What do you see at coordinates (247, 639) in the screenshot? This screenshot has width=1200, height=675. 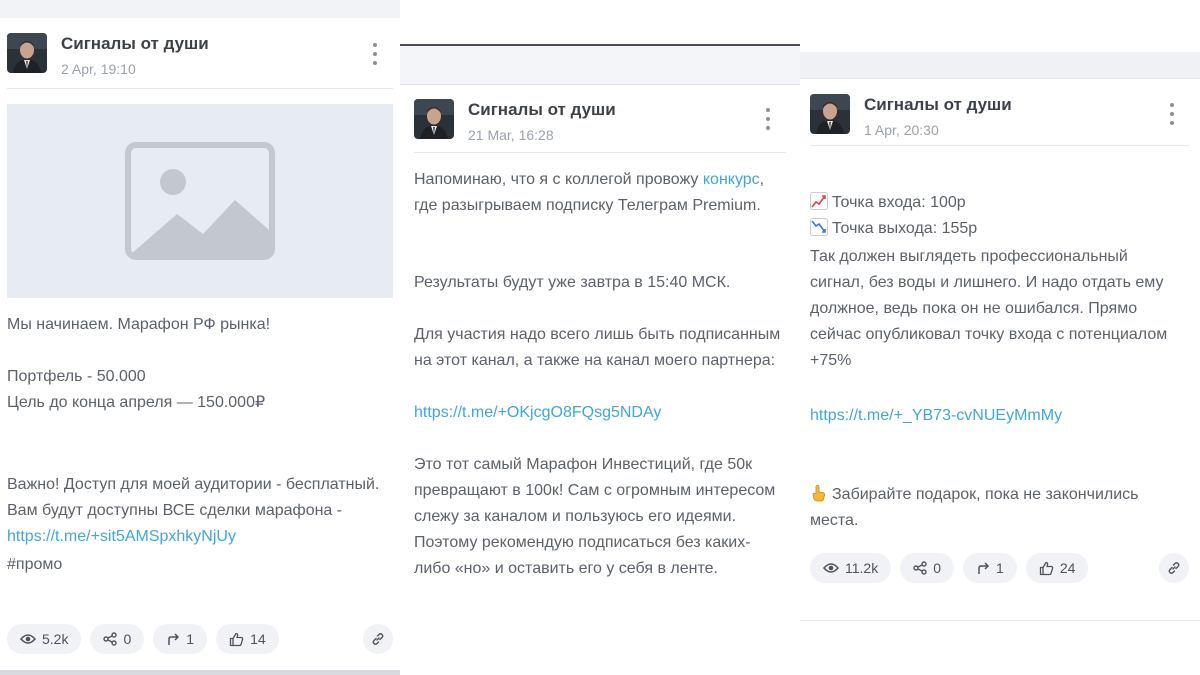 I see `likes-button: 14` at bounding box center [247, 639].